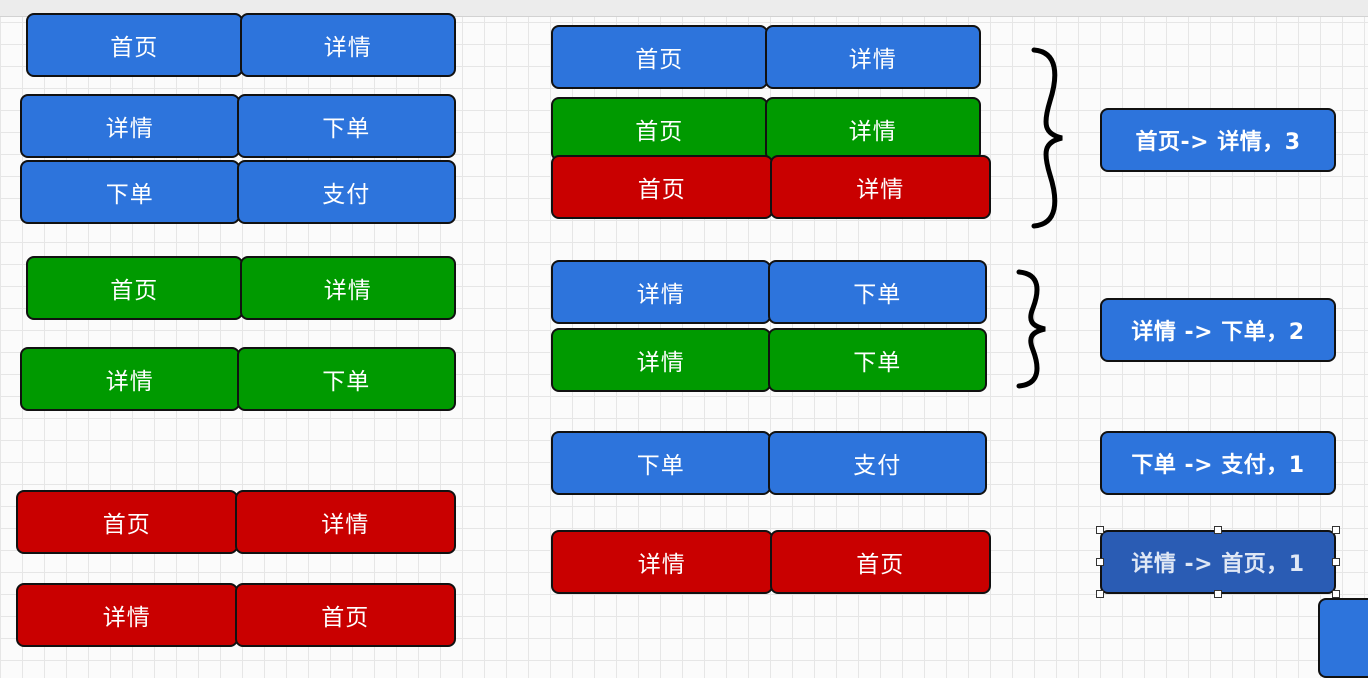  I want to click on pair-mid-group2-green: 详情 下单, so click(769, 360).